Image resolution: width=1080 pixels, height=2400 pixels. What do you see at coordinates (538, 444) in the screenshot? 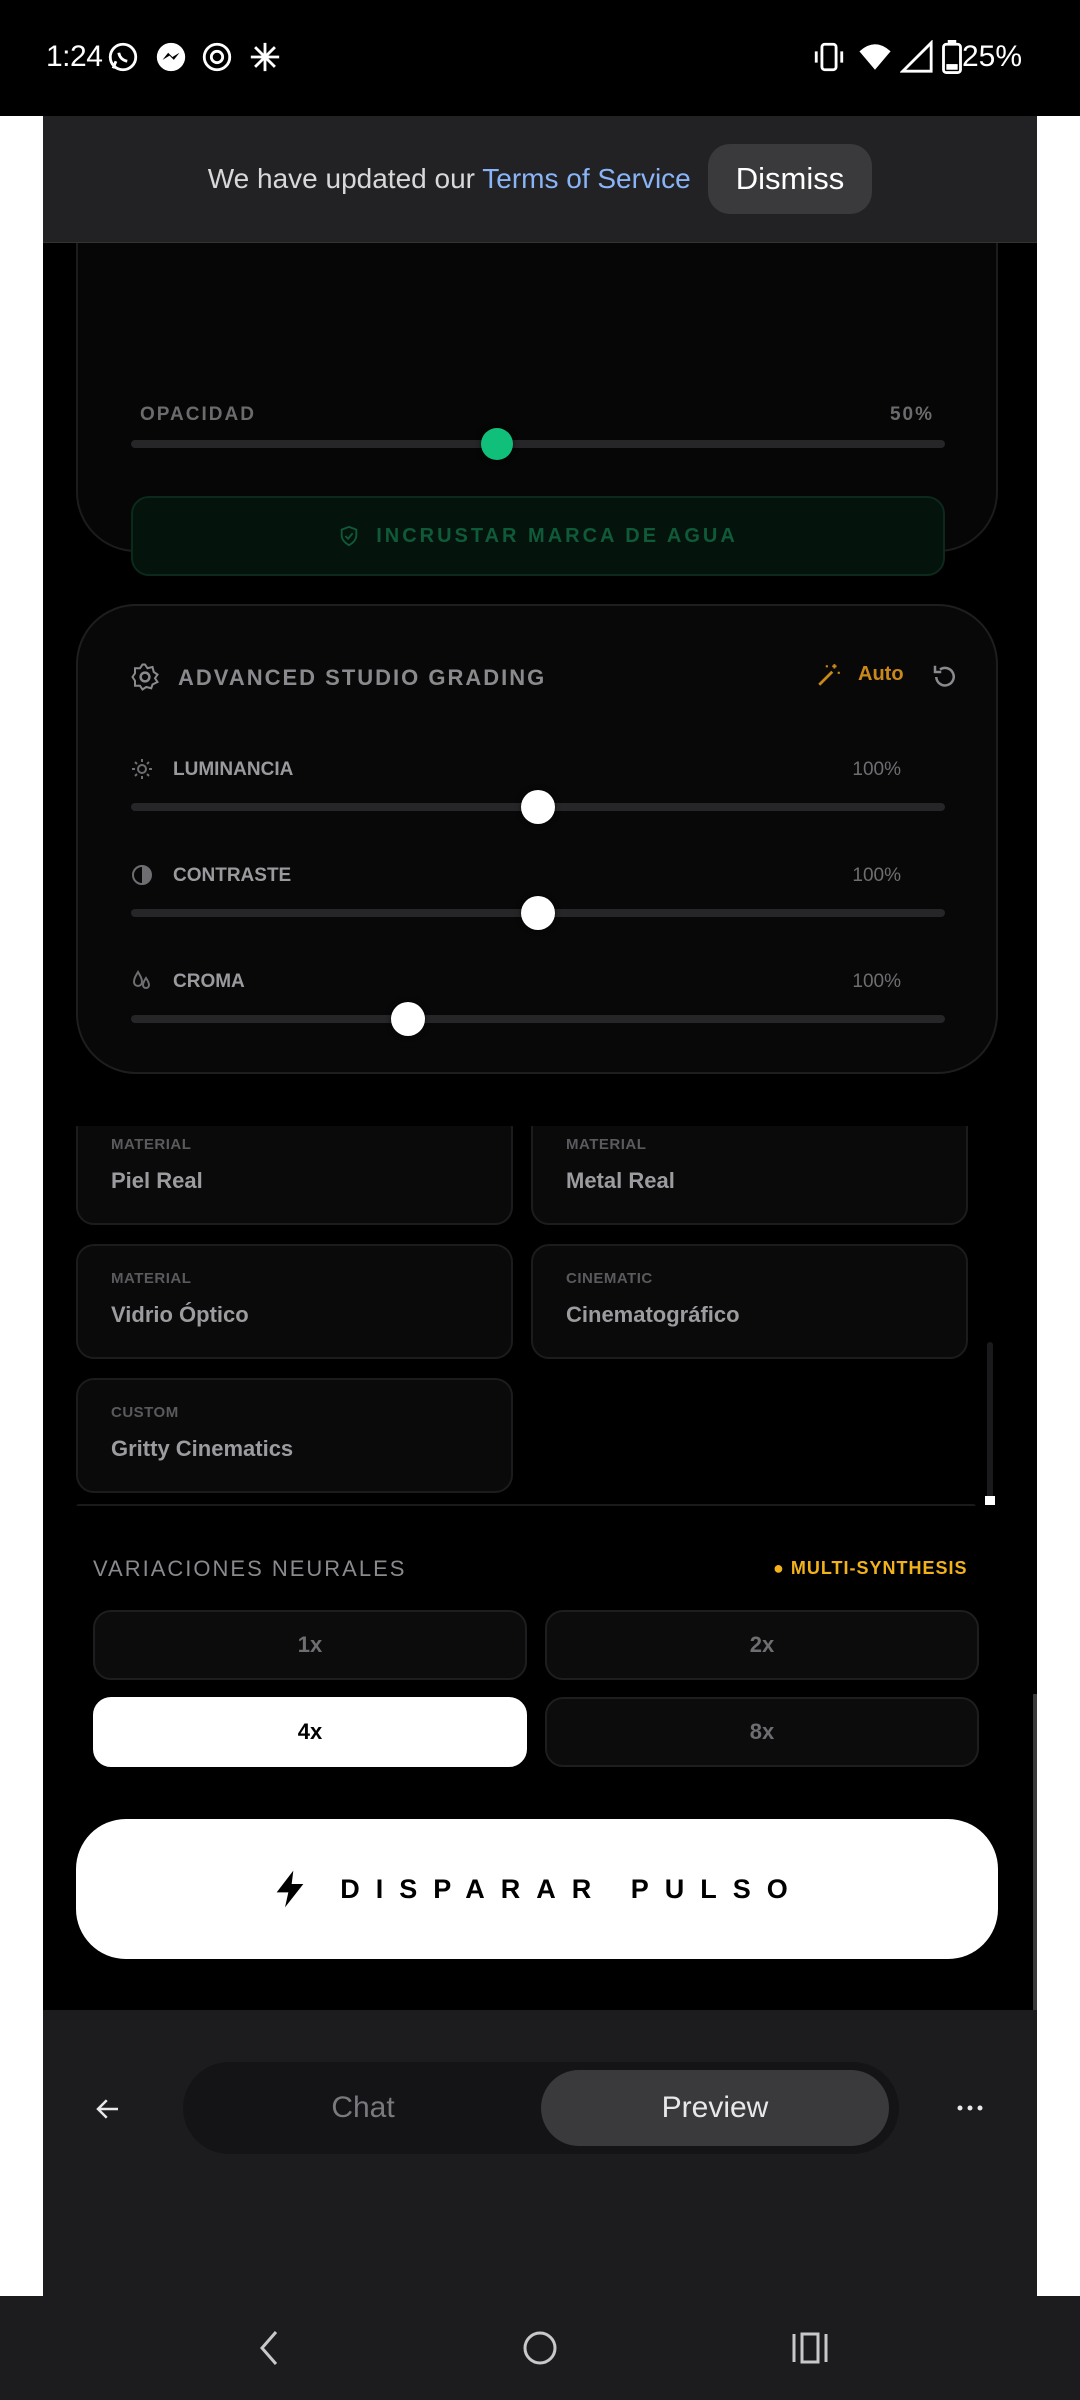
I see `opacity-slider-track` at bounding box center [538, 444].